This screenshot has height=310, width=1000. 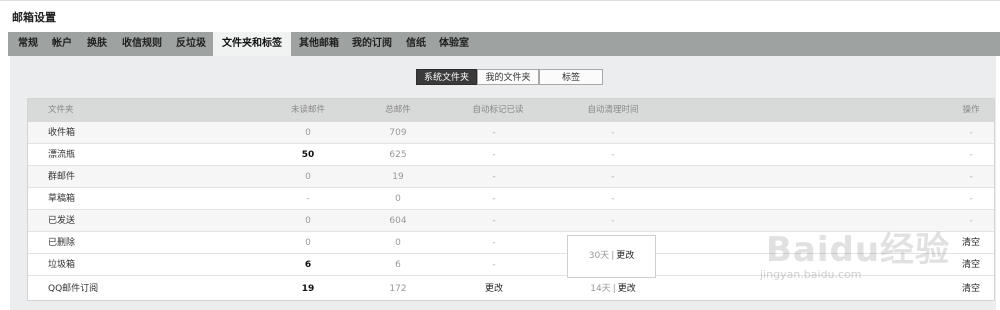 I want to click on folder-name: 收件箱, so click(x=61, y=133).